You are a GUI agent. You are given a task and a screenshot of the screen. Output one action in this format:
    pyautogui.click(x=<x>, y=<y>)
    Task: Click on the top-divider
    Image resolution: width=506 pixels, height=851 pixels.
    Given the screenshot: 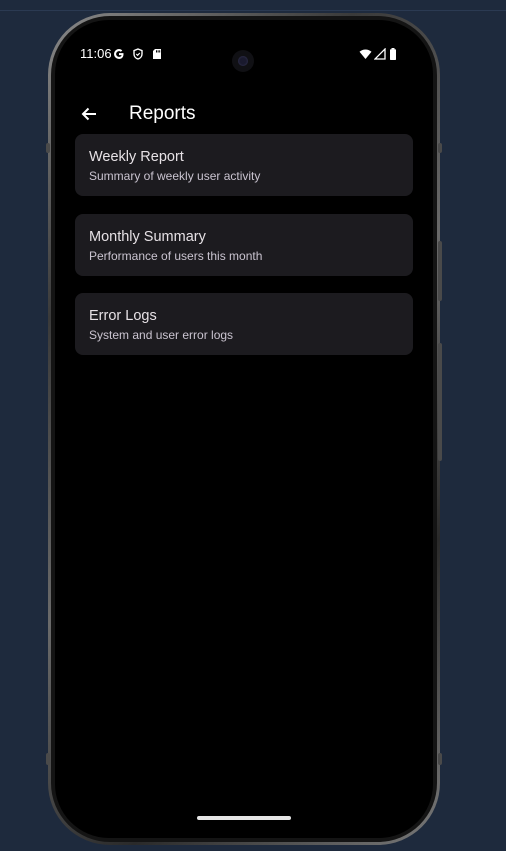 What is the action you would take?
    pyautogui.click(x=253, y=10)
    